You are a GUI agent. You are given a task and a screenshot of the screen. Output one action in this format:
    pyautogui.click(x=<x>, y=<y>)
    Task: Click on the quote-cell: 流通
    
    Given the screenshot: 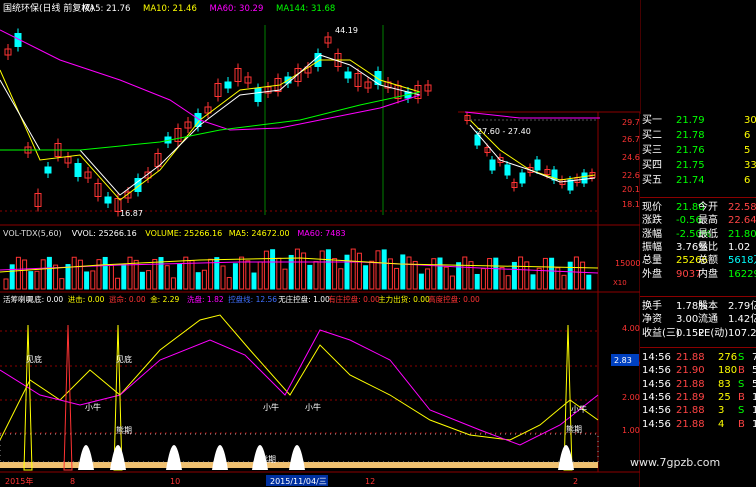 What is the action you would take?
    pyautogui.click(x=708, y=320)
    